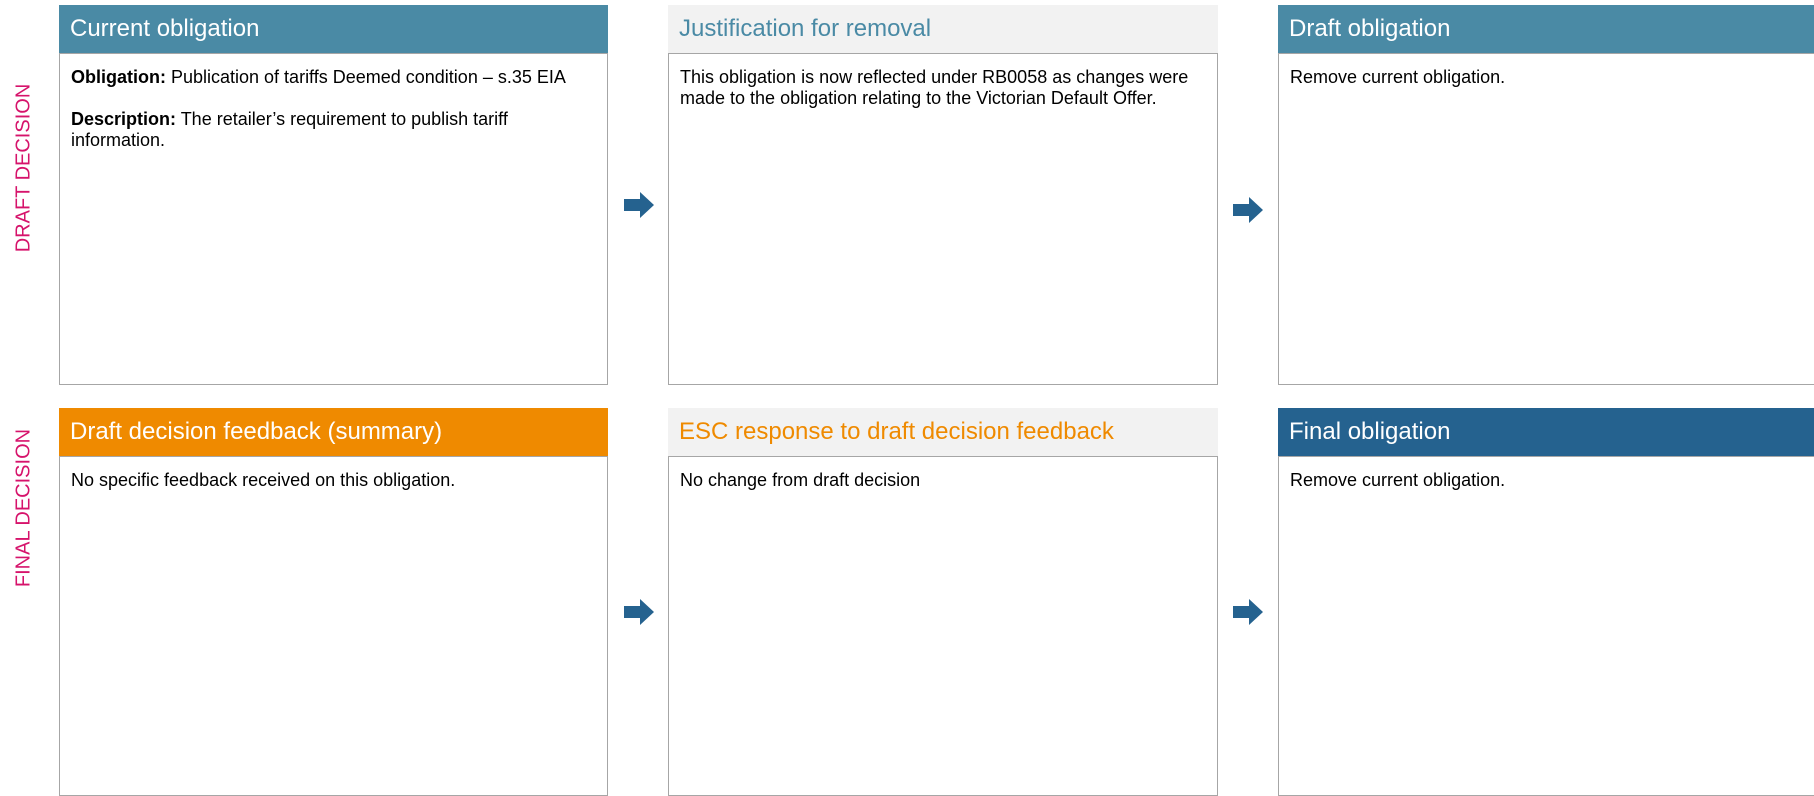  What do you see at coordinates (1398, 480) in the screenshot?
I see `final-obligation-text: Remove current obligation.` at bounding box center [1398, 480].